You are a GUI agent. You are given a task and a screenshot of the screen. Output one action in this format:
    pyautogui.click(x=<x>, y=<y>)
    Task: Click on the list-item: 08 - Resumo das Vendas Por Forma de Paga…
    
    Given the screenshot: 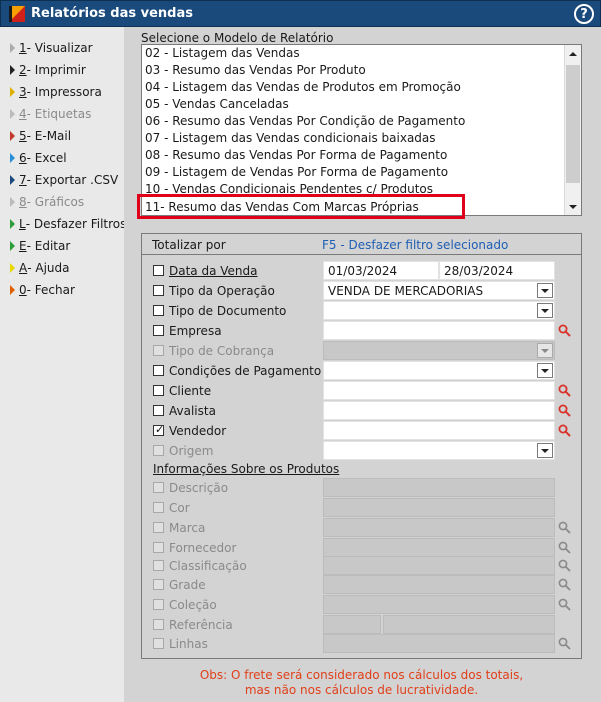 What is the action you would take?
    pyautogui.click(x=296, y=155)
    